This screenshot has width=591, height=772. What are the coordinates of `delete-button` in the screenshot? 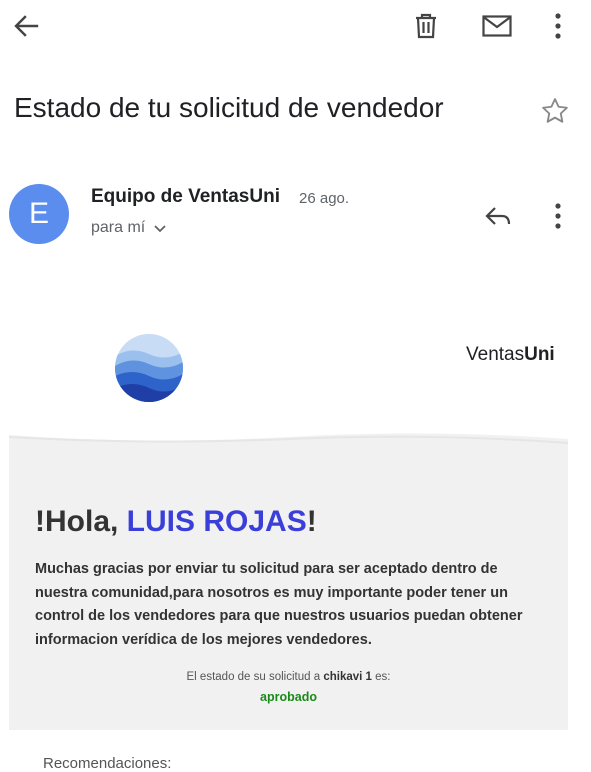 It's located at (426, 26).